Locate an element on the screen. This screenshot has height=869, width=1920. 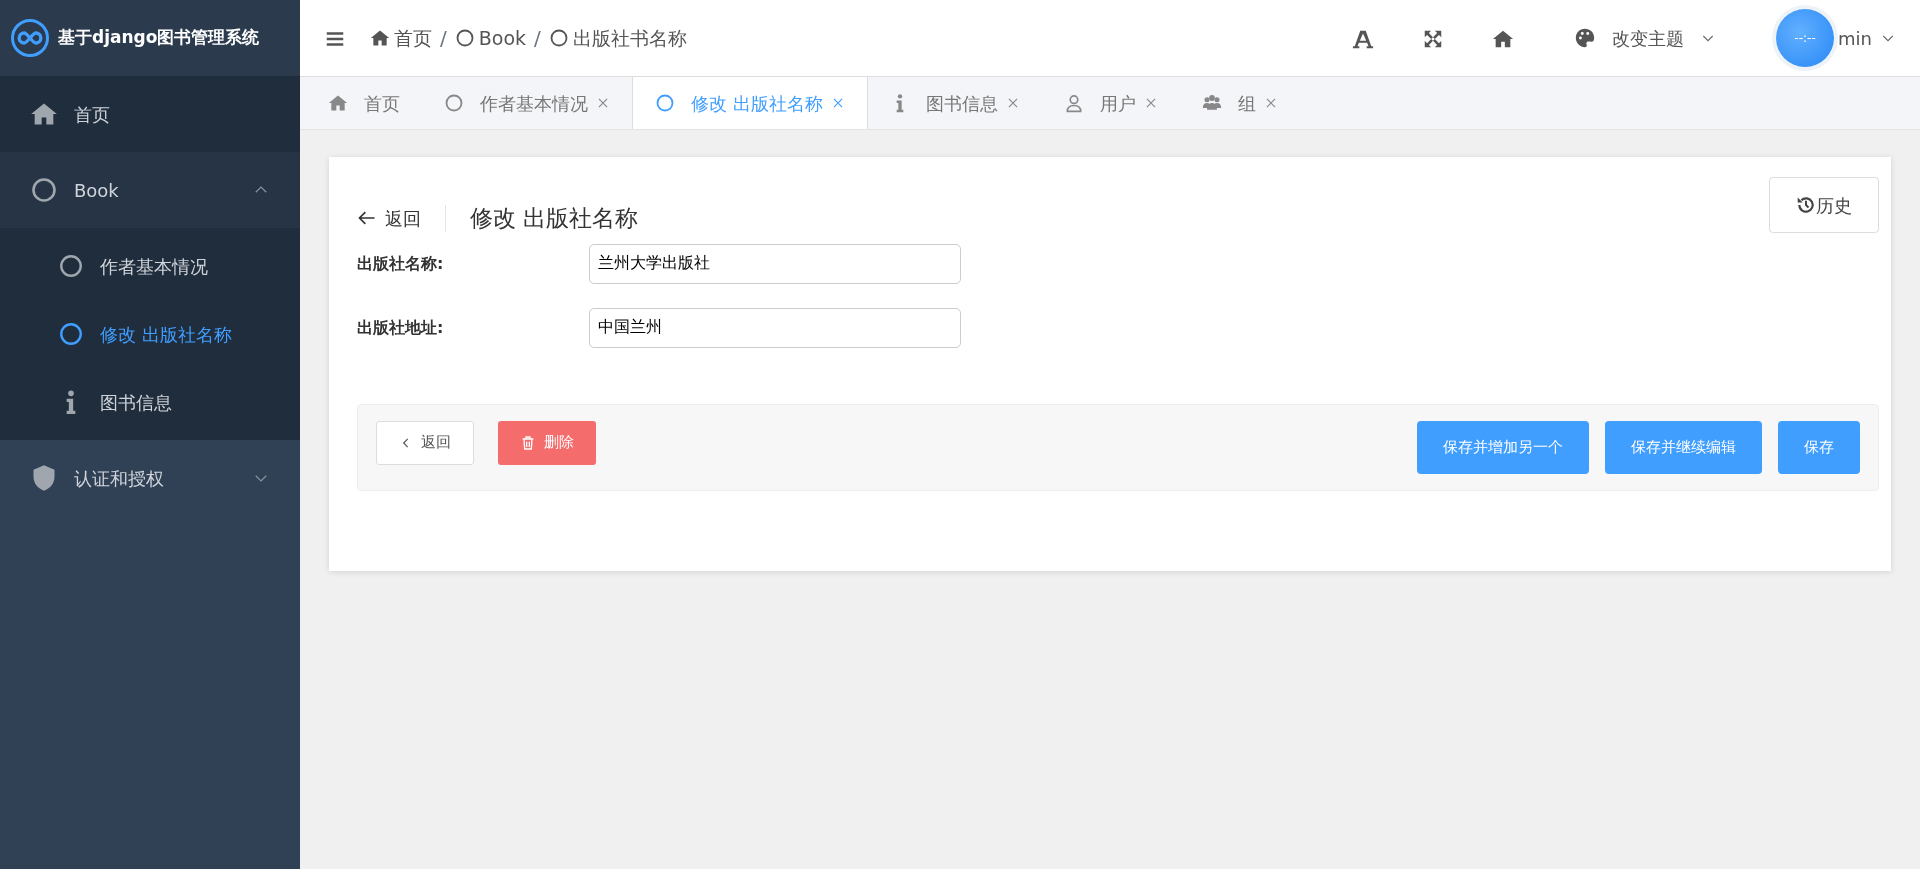
app-title: 基于django图书管理系统 is located at coordinates (159, 38).